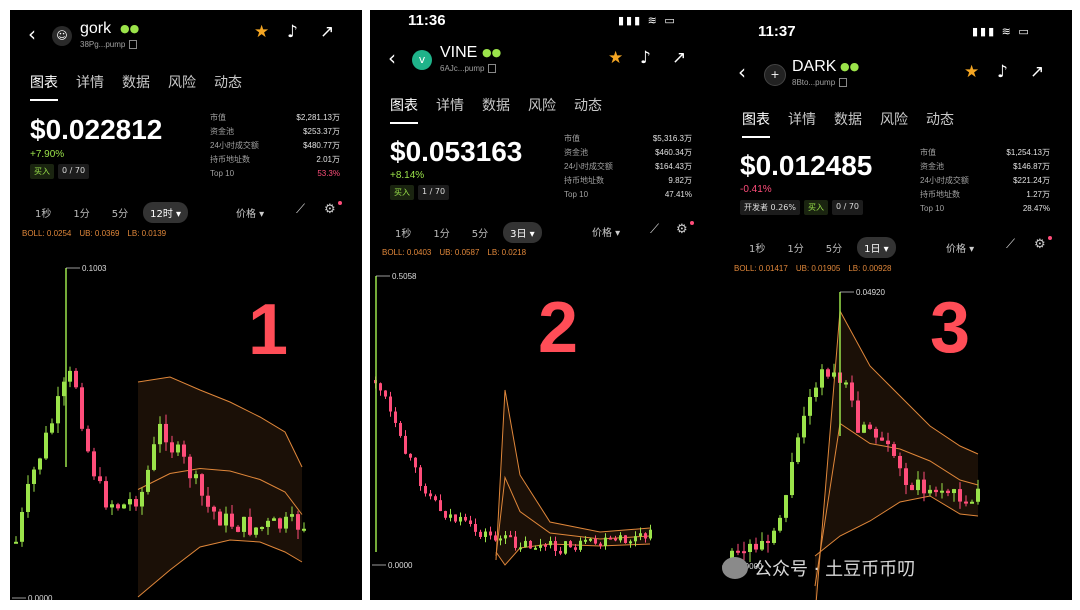 The height and width of the screenshot is (610, 1080). I want to click on interval-selected: 12时 ▾, so click(166, 212).